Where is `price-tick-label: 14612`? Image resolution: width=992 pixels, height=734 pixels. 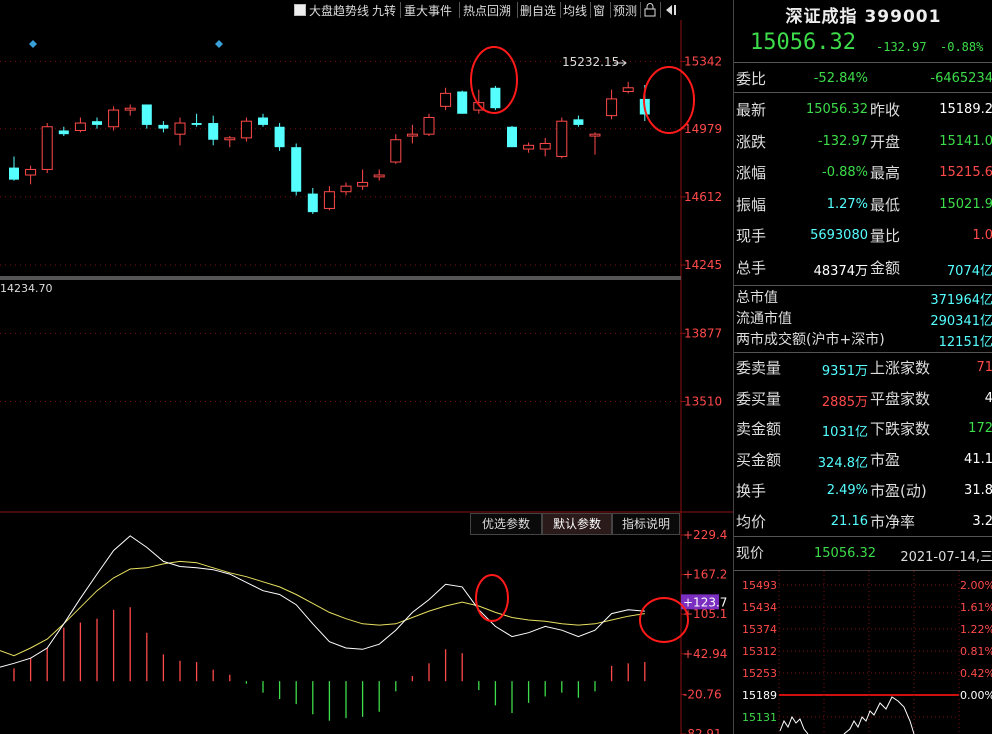 price-tick-label: 14612 is located at coordinates (703, 197).